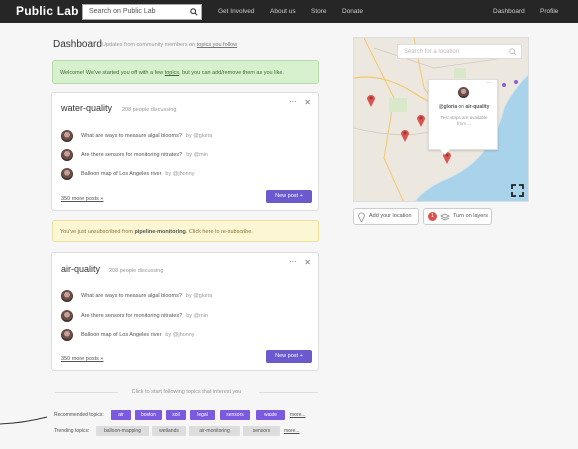 The width and height of the screenshot is (578, 449). Describe the element at coordinates (121, 415) in the screenshot. I see `tag-air: air` at that location.